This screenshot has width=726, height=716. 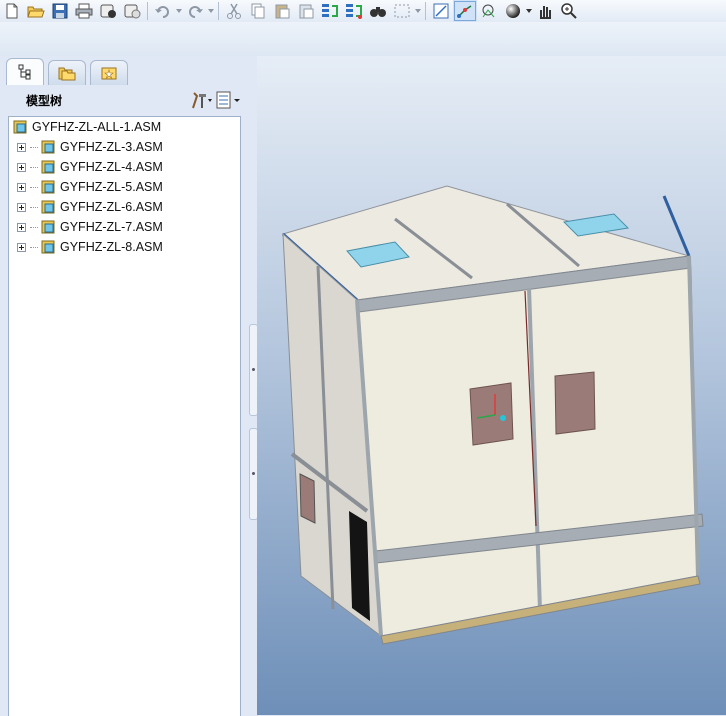 What do you see at coordinates (307, 498) in the screenshot?
I see `side-window` at bounding box center [307, 498].